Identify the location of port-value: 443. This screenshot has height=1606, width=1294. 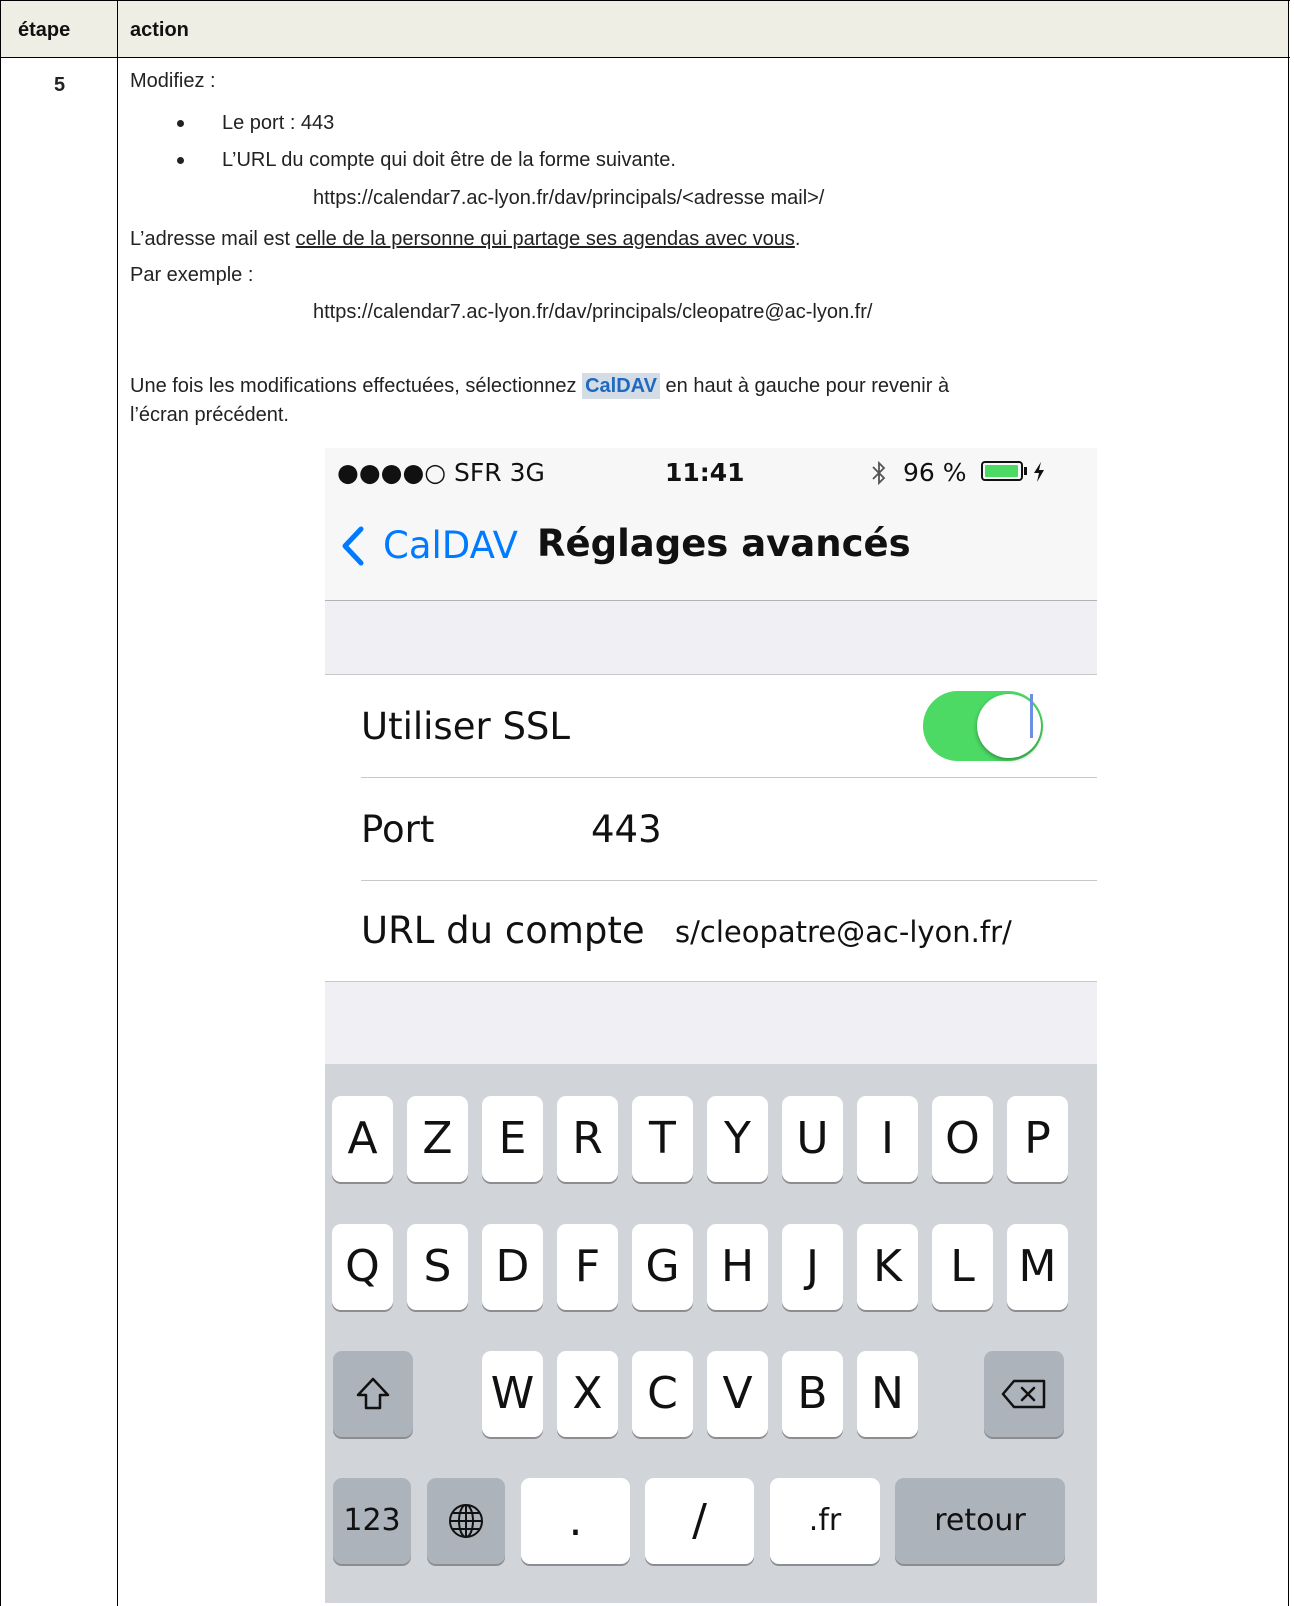
(626, 829).